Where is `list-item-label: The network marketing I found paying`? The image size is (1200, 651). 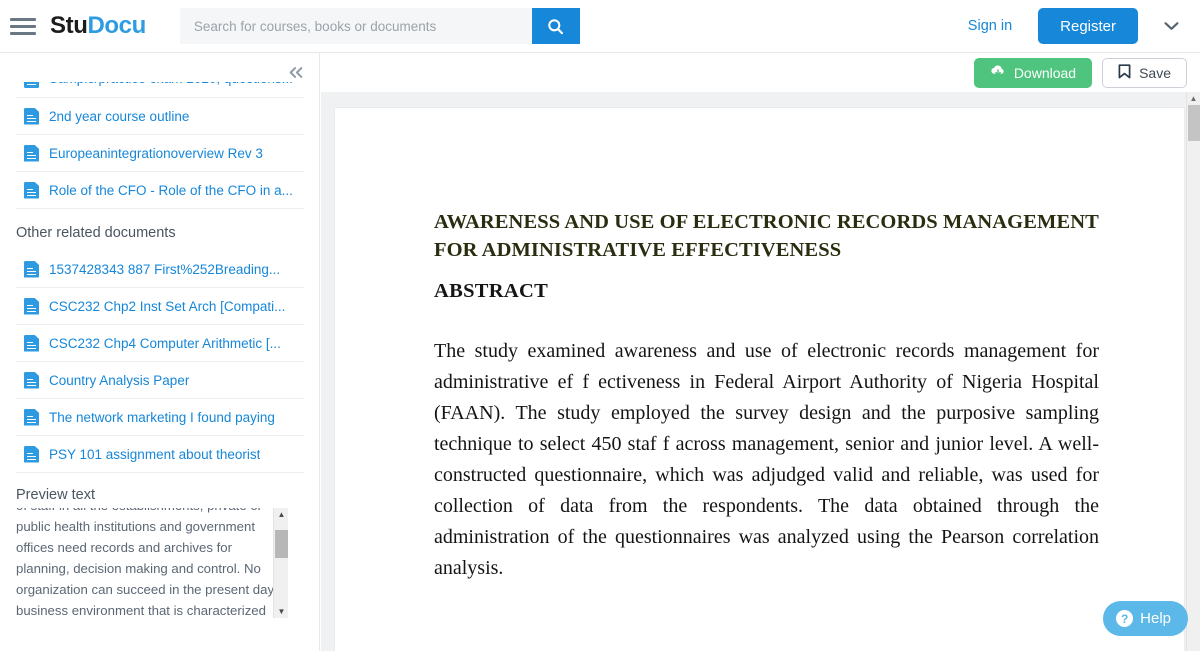 list-item-label: The network marketing I found paying is located at coordinates (162, 417).